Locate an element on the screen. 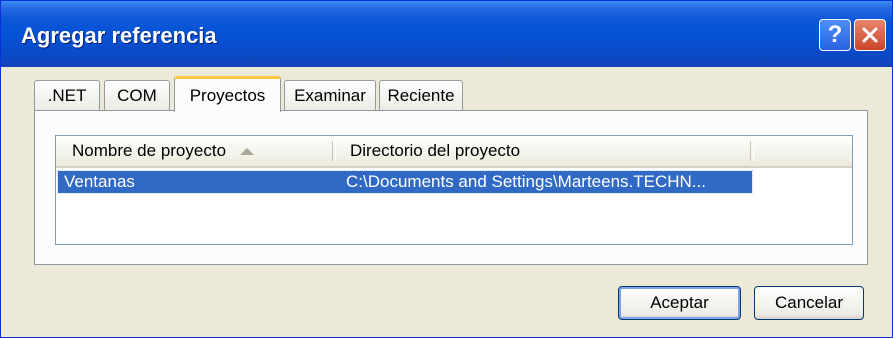 This screenshot has height=338, width=893. help-button: ? is located at coordinates (835, 35).